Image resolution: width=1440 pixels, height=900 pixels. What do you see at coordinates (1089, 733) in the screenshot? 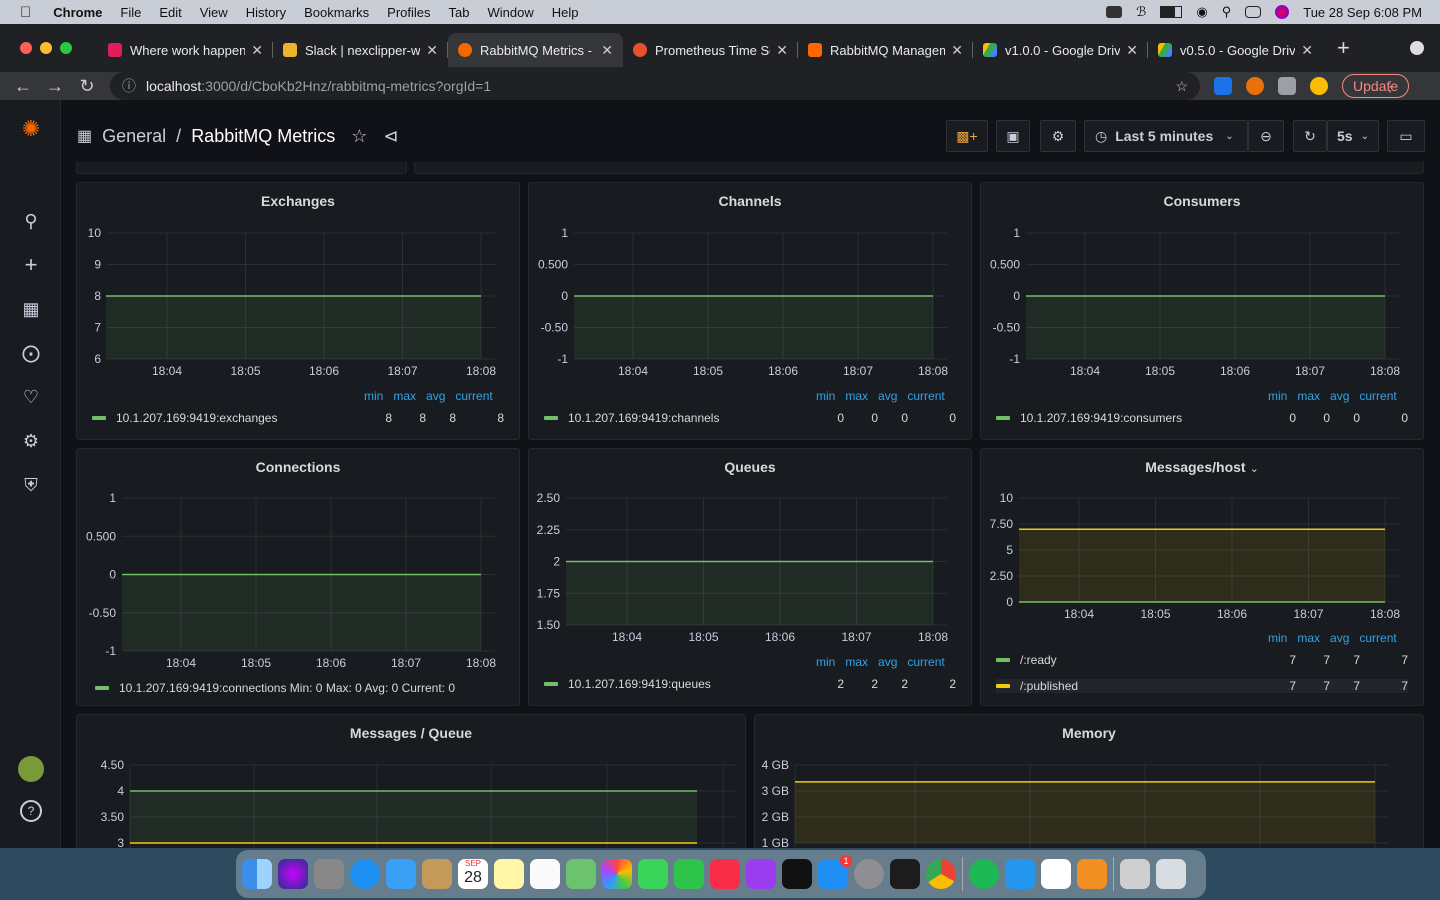
I see `panel-title: Memory` at bounding box center [1089, 733].